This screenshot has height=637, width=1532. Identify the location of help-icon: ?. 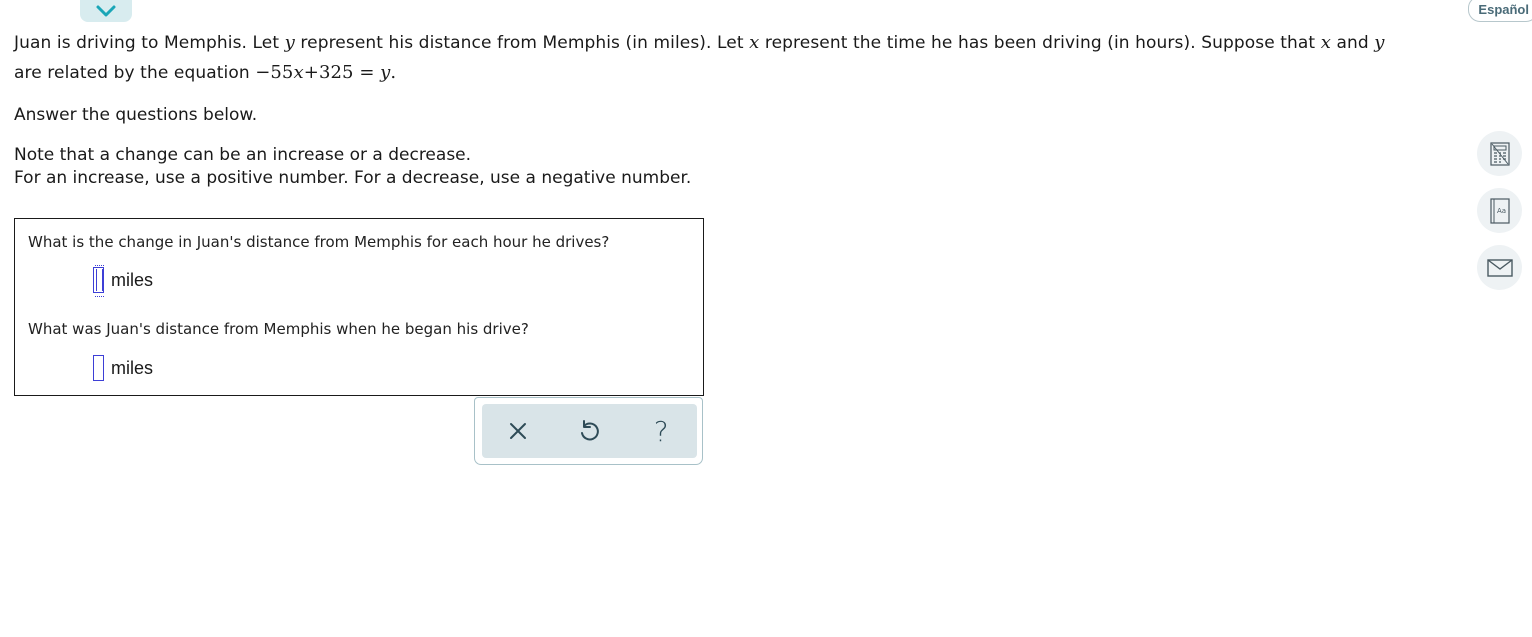
(661, 431).